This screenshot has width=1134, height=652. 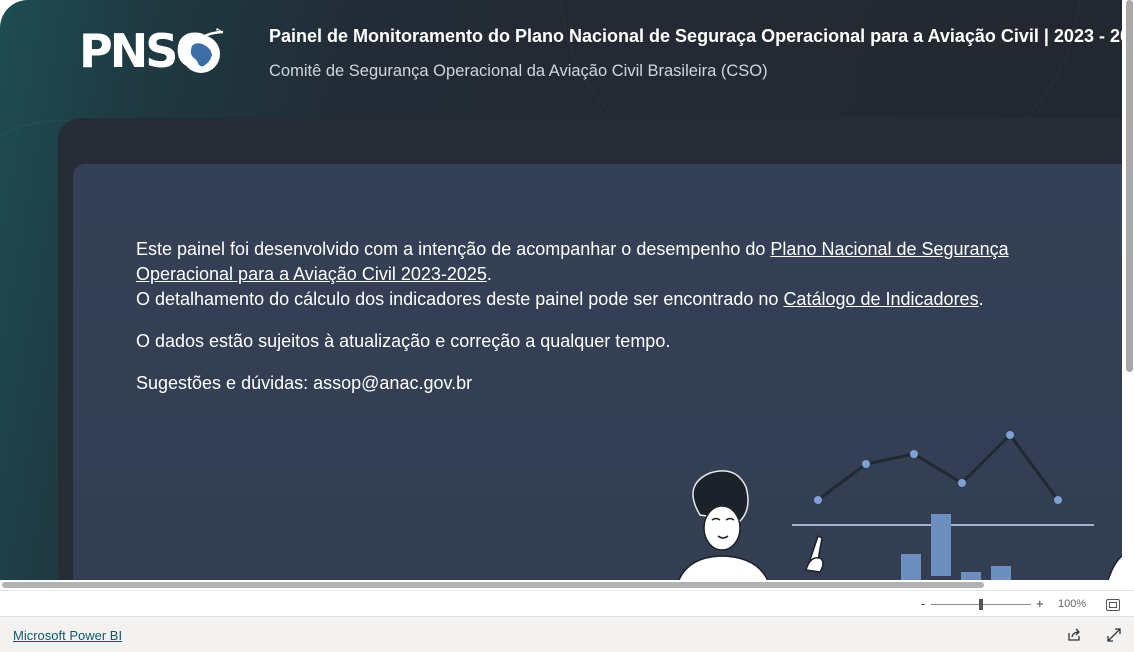 I want to click on horizontal-scroll-thumb, so click(x=493, y=585).